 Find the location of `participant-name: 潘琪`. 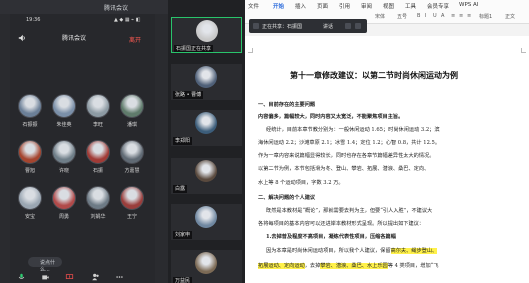

participant-name: 潘琪 is located at coordinates (131, 125).